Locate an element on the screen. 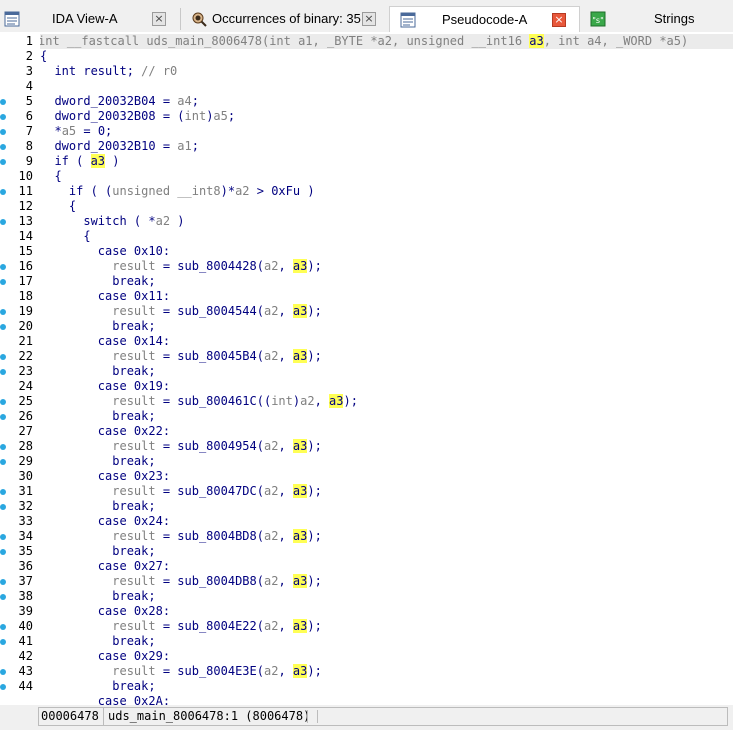 Image resolution: width=733 pixels, height=730 pixels. code-line: dword_20032B04 = a4; is located at coordinates (119, 101).